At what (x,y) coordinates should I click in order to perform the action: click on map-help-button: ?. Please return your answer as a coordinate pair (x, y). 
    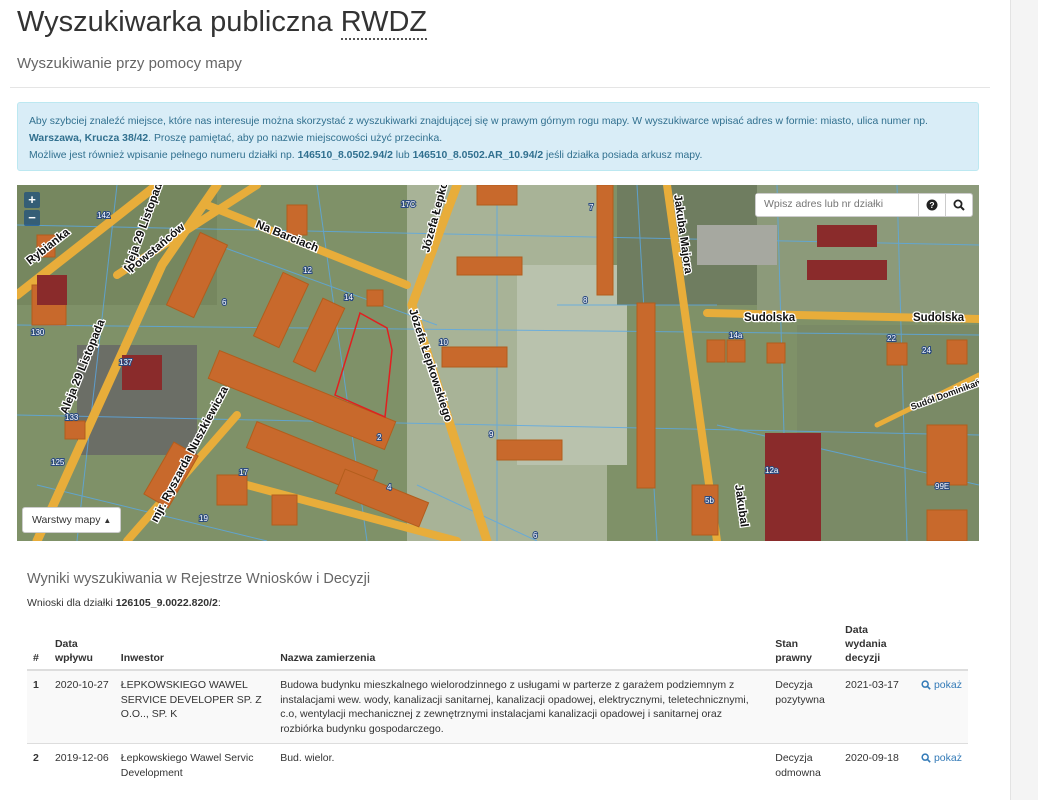
    Looking at the image, I should click on (931, 205).